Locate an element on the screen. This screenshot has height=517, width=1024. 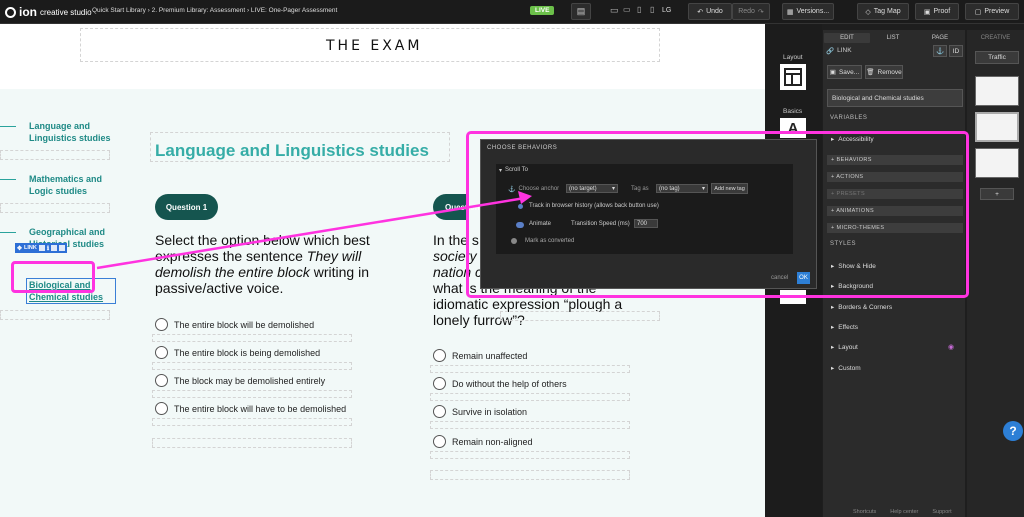
help-center-link: Help center is located at coordinates (904, 512).